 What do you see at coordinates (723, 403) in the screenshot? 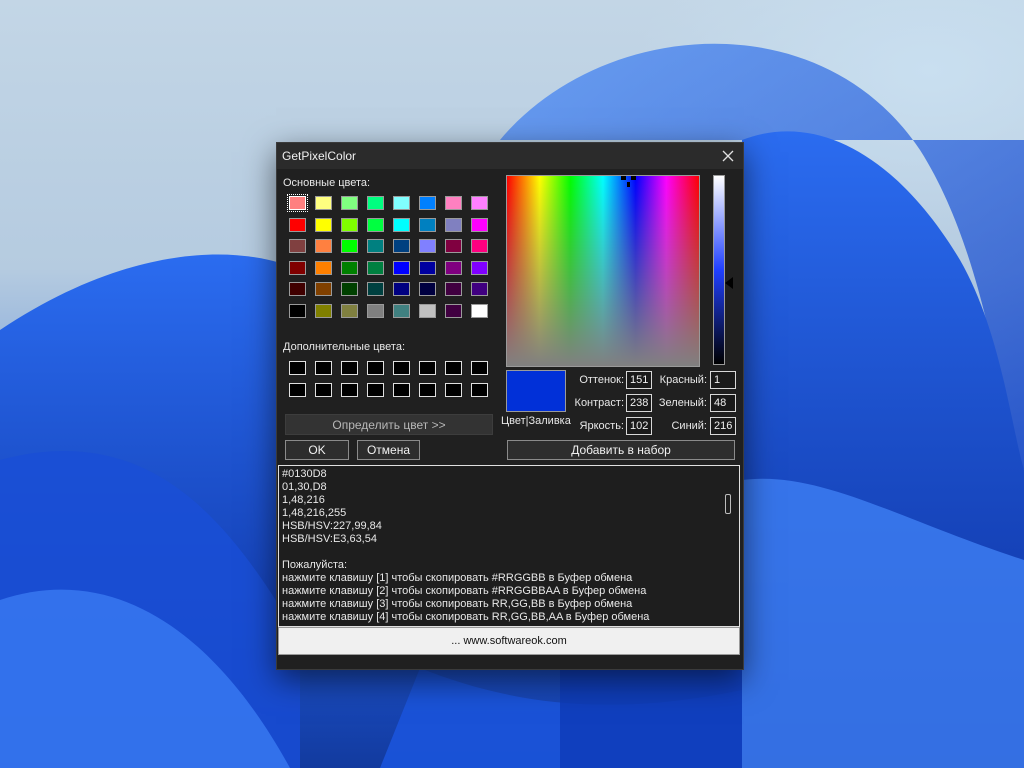
I see `green-field: 48` at bounding box center [723, 403].